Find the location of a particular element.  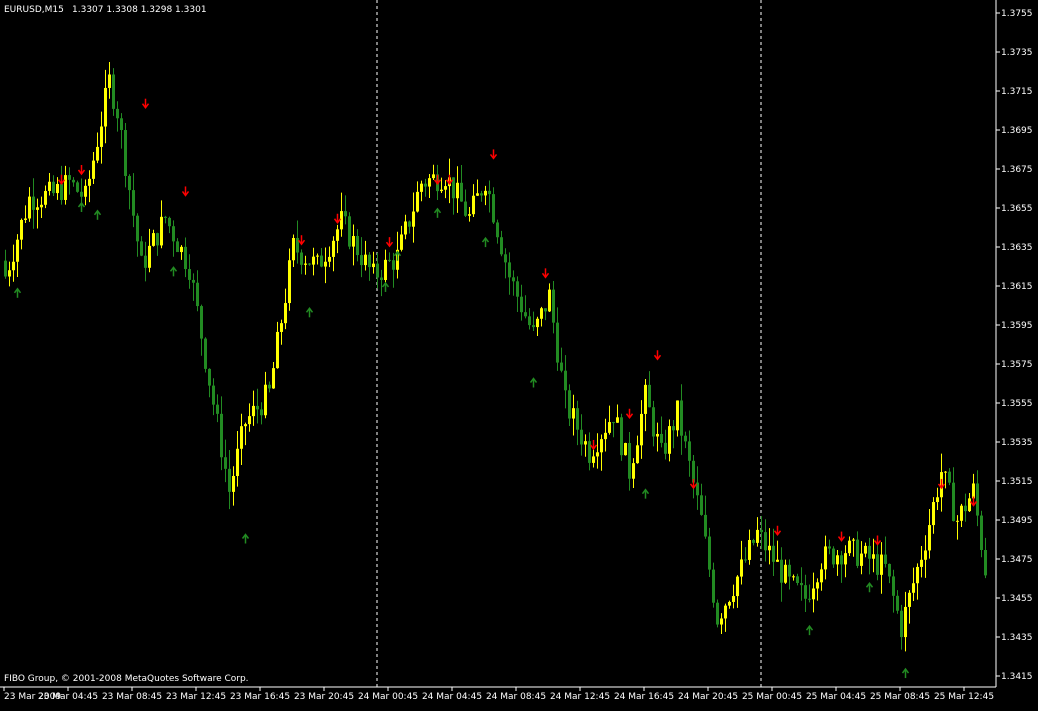

price-tick-label: 1.3655 is located at coordinates (1017, 209).